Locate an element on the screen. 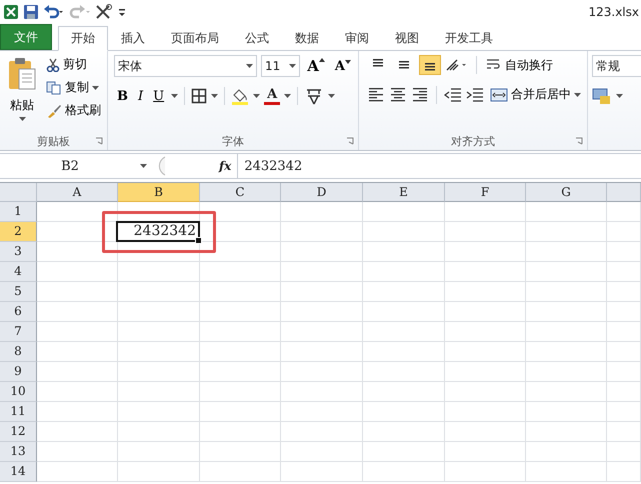  ribbon-tab: 开始 is located at coordinates (83, 38).